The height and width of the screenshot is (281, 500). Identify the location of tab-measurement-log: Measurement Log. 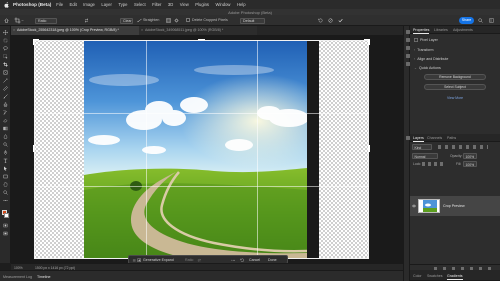
(17, 277).